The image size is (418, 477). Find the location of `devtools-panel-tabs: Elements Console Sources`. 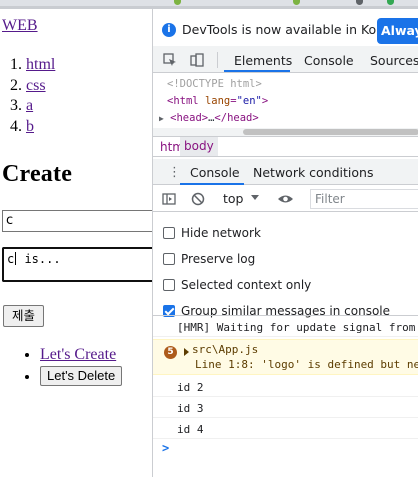

devtools-panel-tabs: Elements Console Sources is located at coordinates (285, 59).